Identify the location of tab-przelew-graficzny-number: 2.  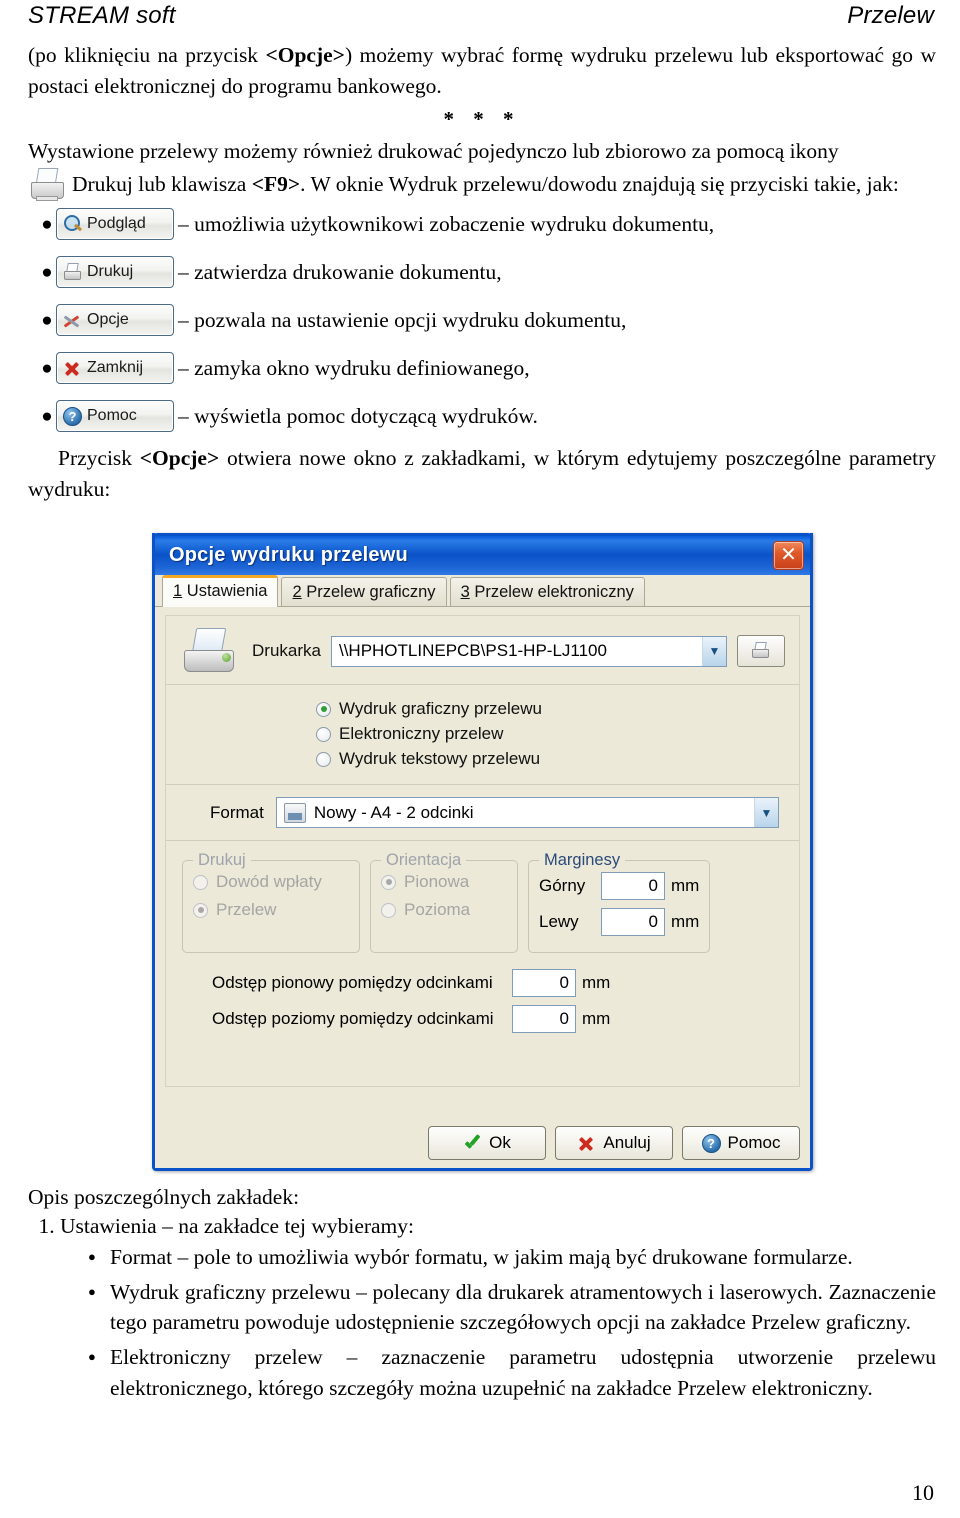
(297, 592).